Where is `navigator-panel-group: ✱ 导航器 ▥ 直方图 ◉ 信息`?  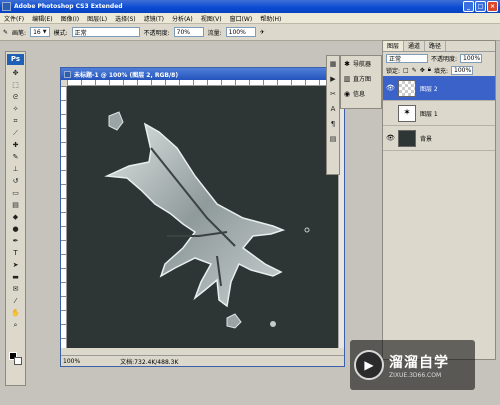
navigator-panel-group: ✱ 导航器 ▥ 直方图 ◉ 信息 is located at coordinates (361, 82).